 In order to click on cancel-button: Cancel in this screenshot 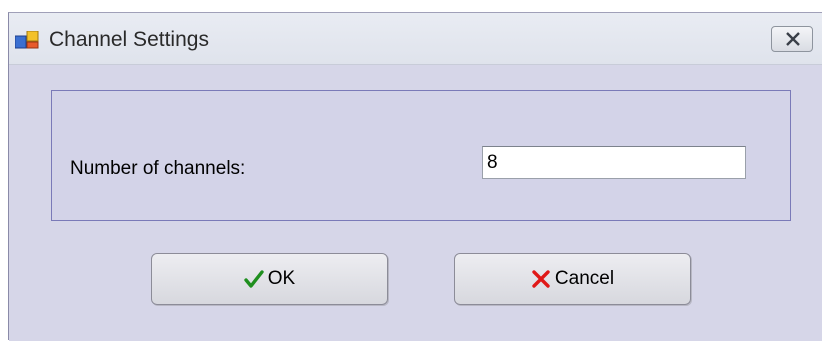, I will do `click(572, 279)`.